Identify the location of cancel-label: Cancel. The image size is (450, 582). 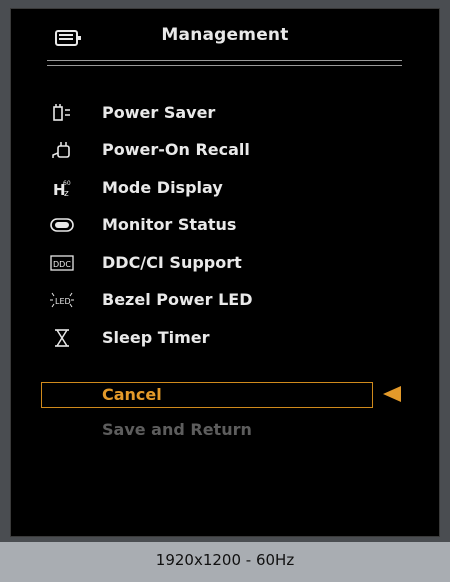
(132, 394).